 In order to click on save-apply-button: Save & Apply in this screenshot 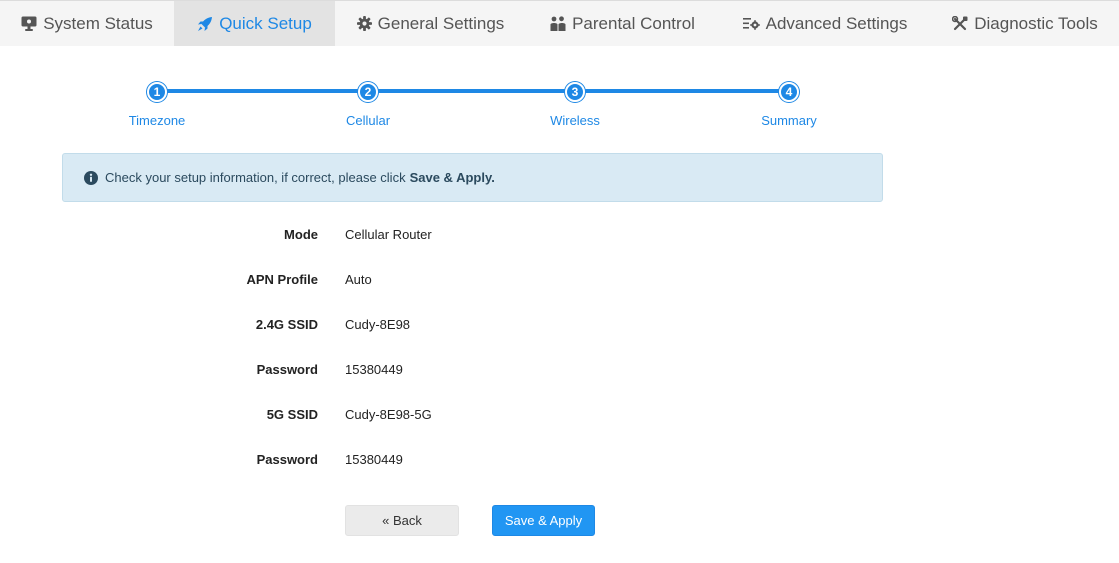, I will do `click(543, 520)`.